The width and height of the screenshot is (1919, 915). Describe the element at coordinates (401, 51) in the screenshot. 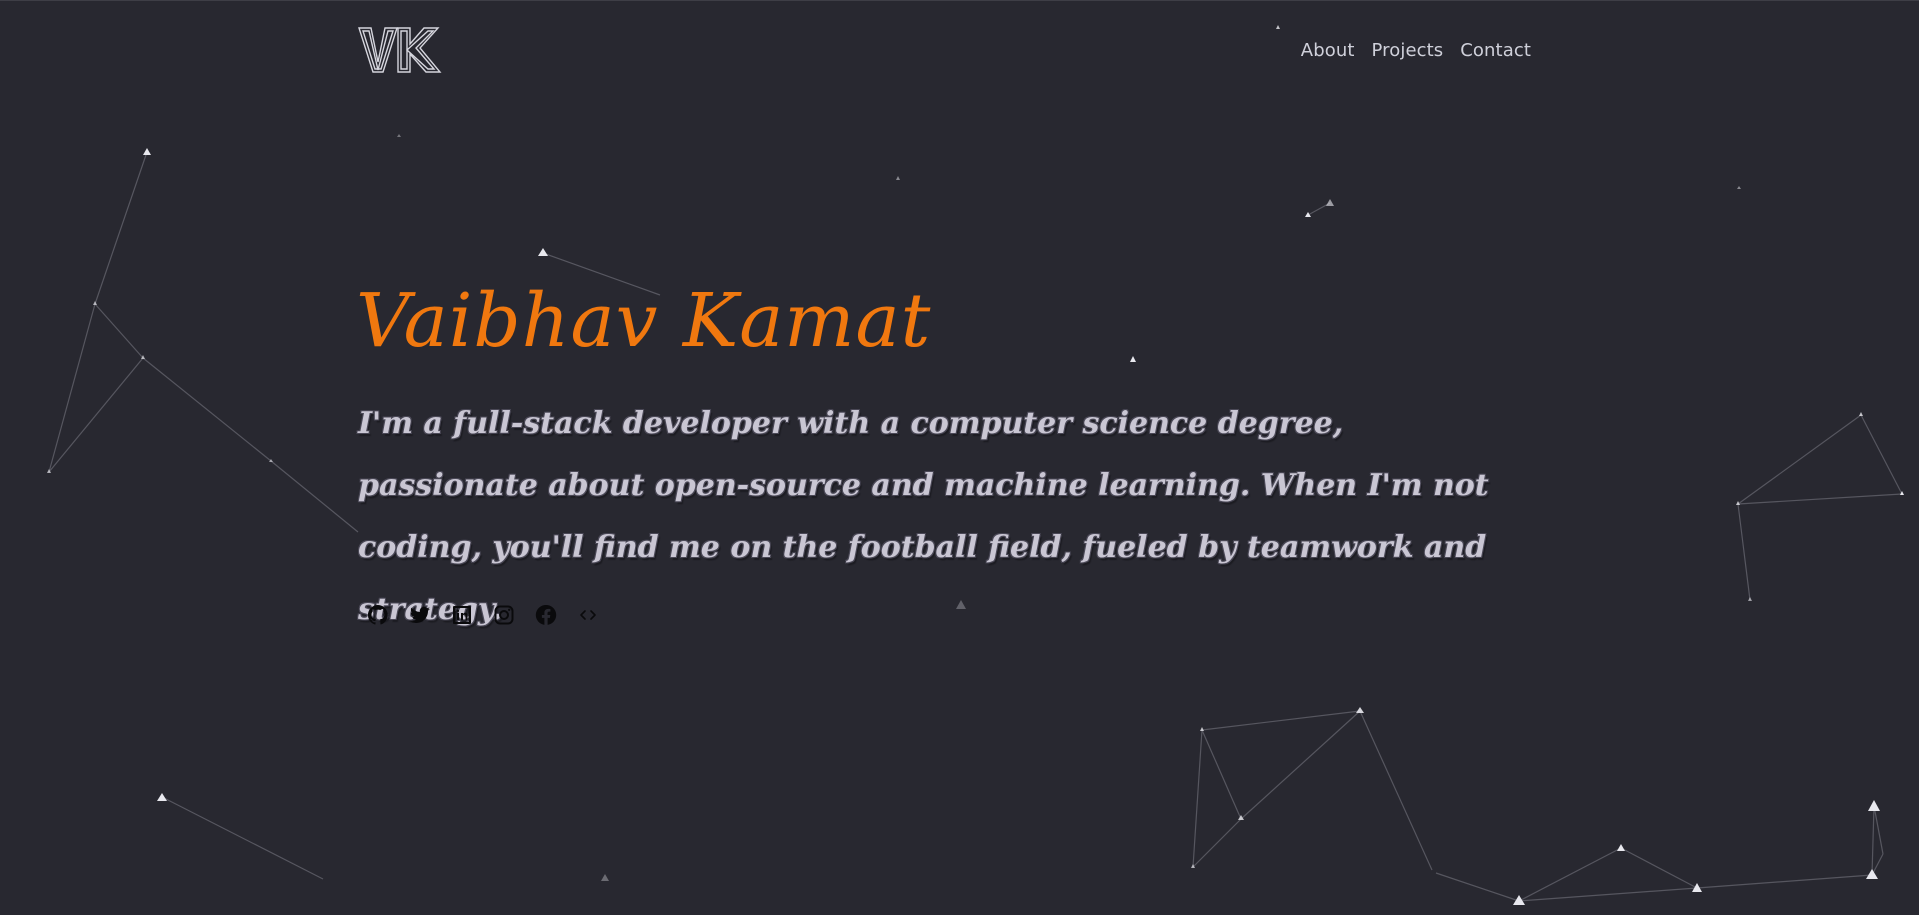

I see `logo: VK` at that location.